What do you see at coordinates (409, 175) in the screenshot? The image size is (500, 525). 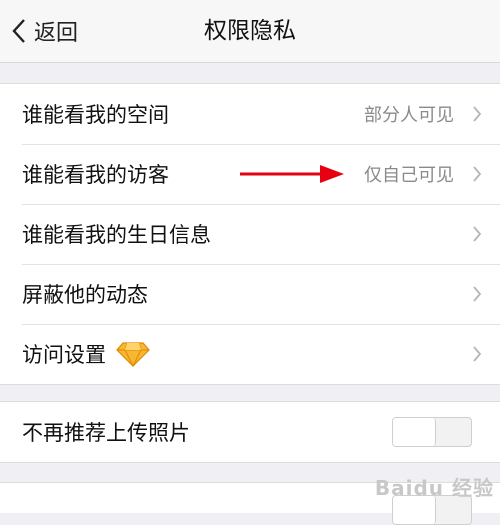 I see `row-value: 仅自己可见` at bounding box center [409, 175].